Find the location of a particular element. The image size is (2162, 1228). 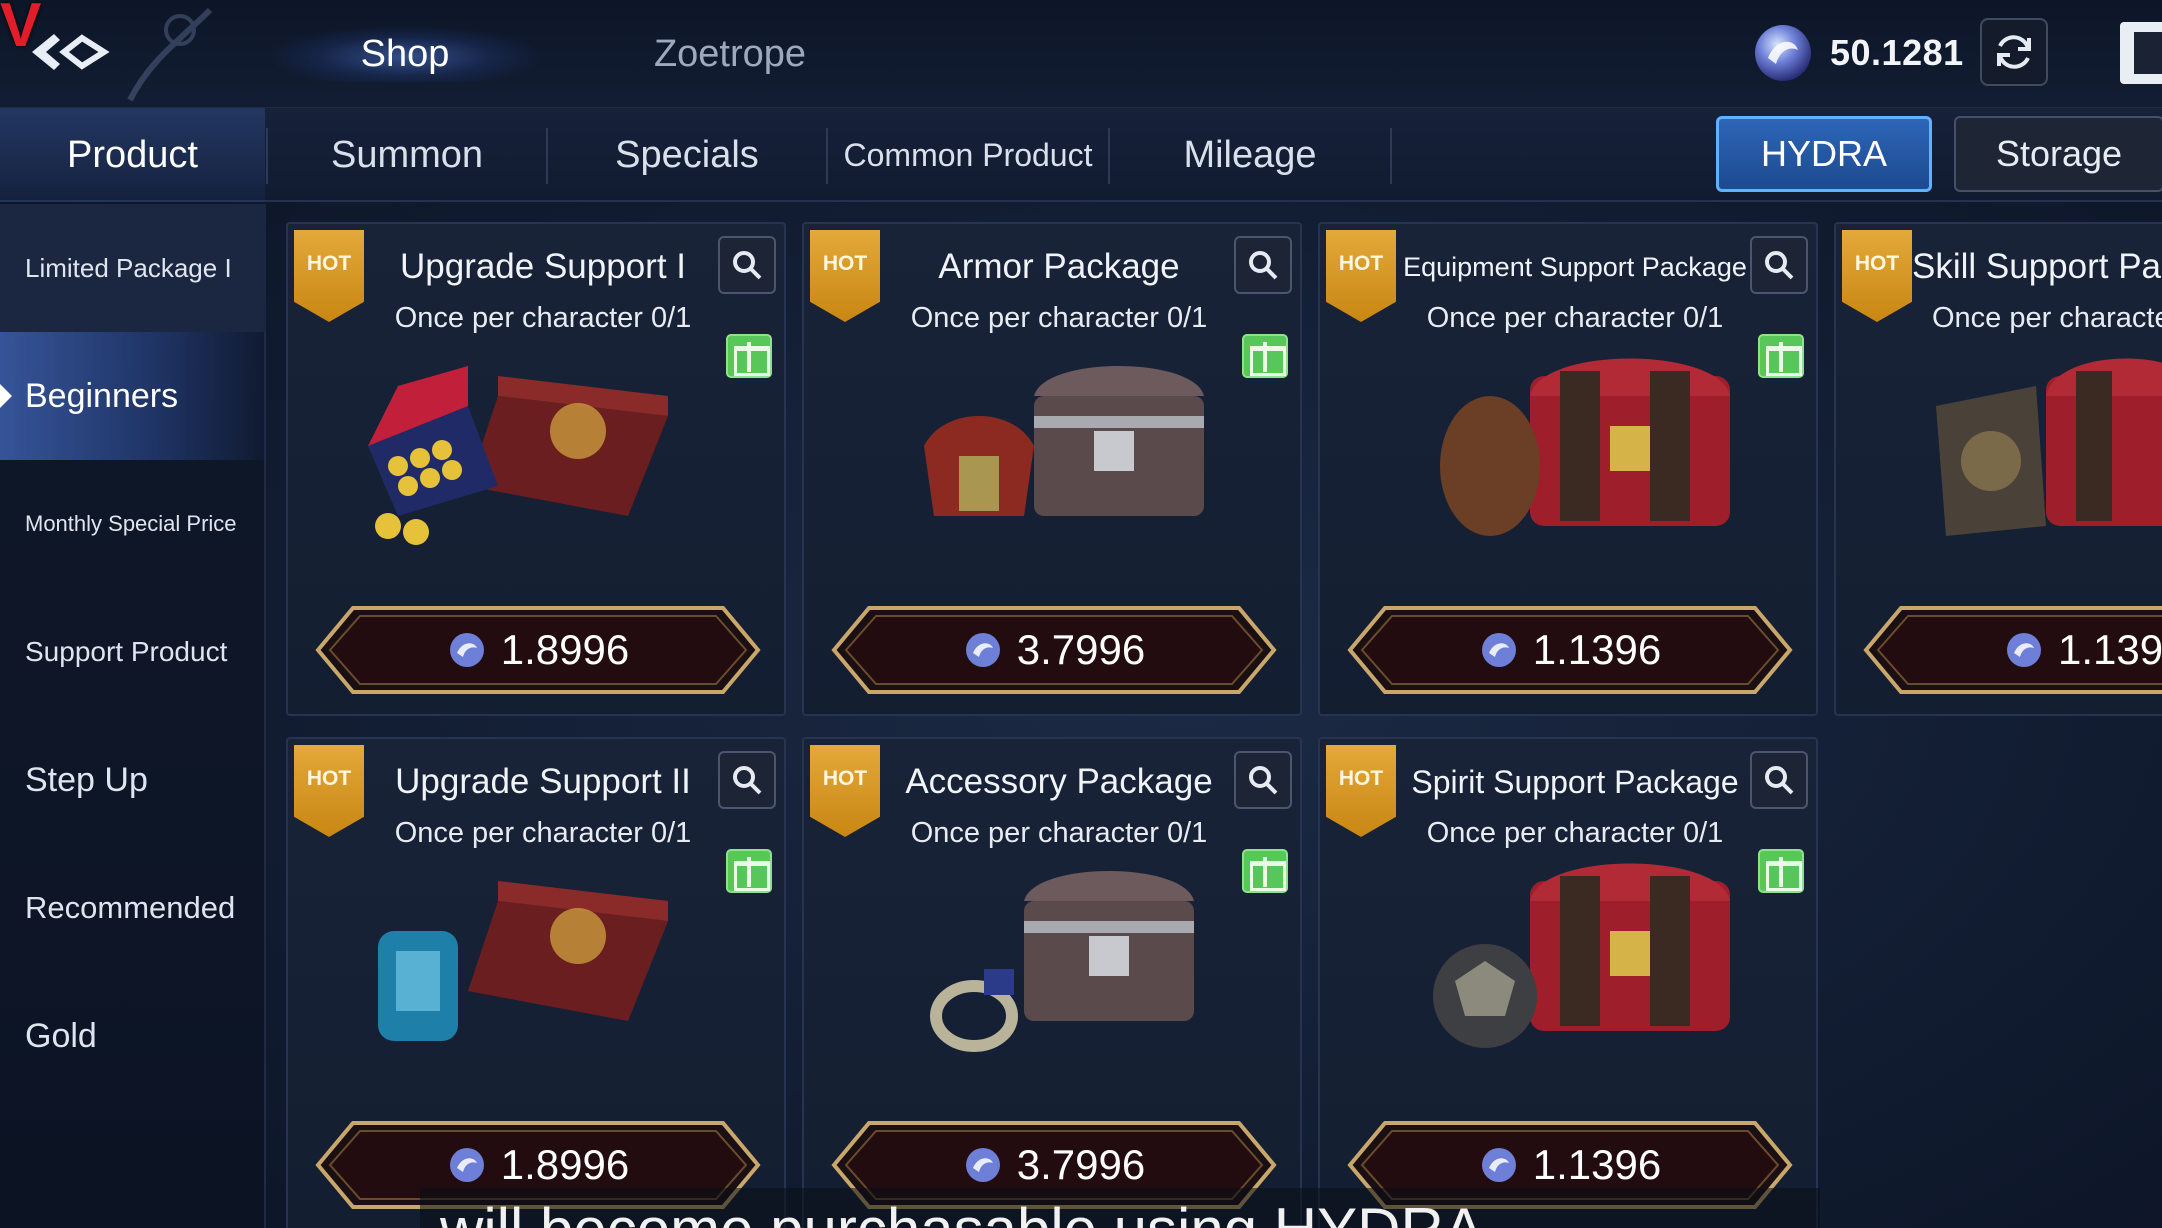

sidebar-item-monthly-special-price: Monthly Special Price is located at coordinates (133, 524).